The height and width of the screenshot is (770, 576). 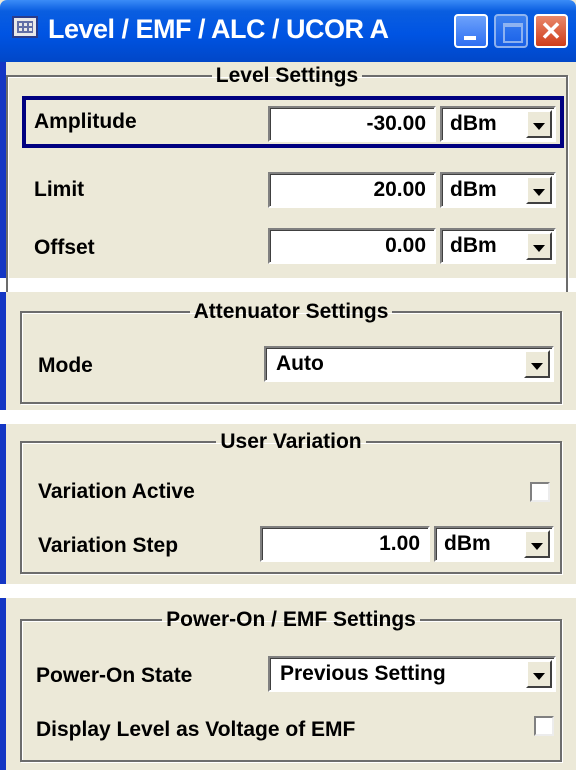 What do you see at coordinates (116, 491) in the screenshot?
I see `variation-active-label: Variation Active` at bounding box center [116, 491].